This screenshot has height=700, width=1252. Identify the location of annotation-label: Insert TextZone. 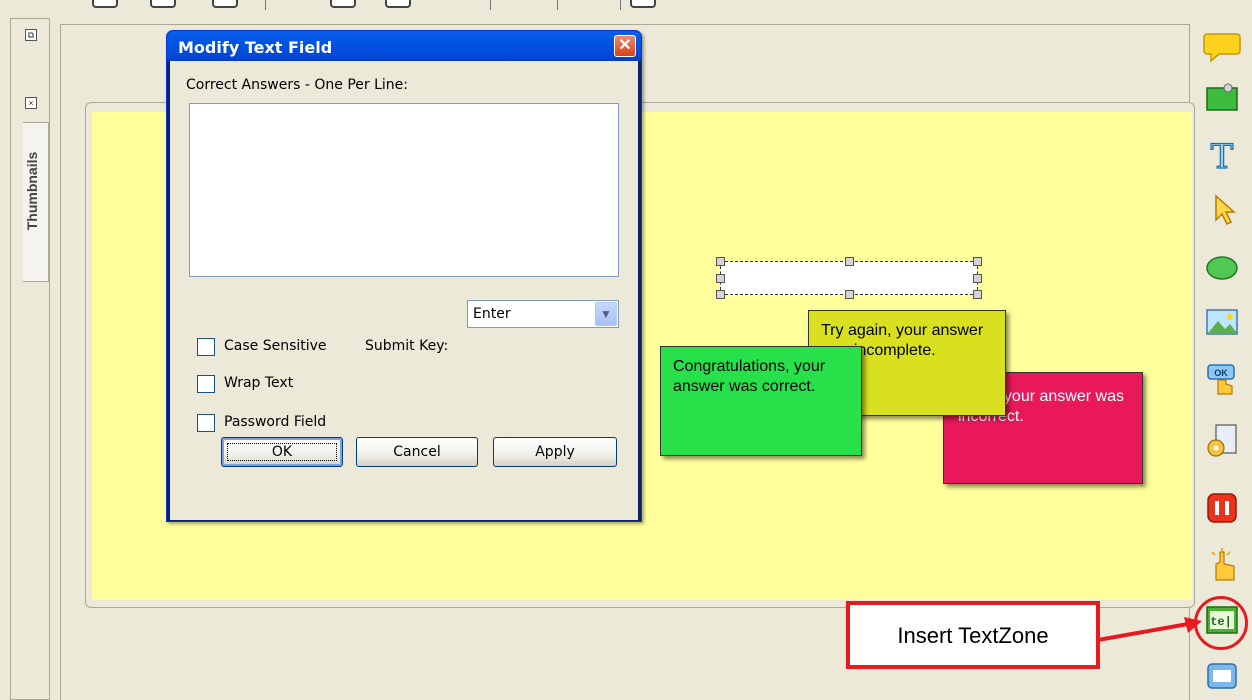
(973, 635).